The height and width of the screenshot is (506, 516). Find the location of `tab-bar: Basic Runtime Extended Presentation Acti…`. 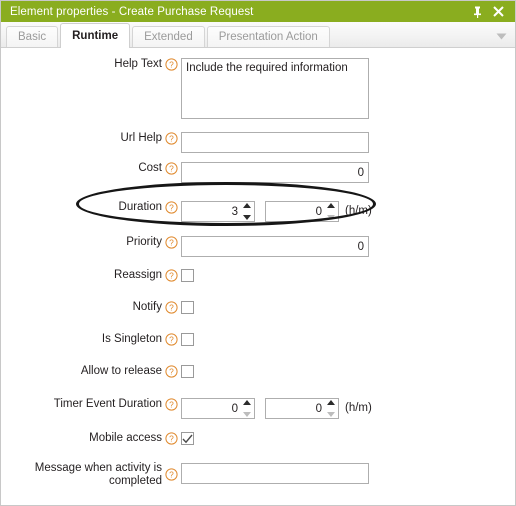

tab-bar: Basic Runtime Extended Presentation Acti… is located at coordinates (258, 35).